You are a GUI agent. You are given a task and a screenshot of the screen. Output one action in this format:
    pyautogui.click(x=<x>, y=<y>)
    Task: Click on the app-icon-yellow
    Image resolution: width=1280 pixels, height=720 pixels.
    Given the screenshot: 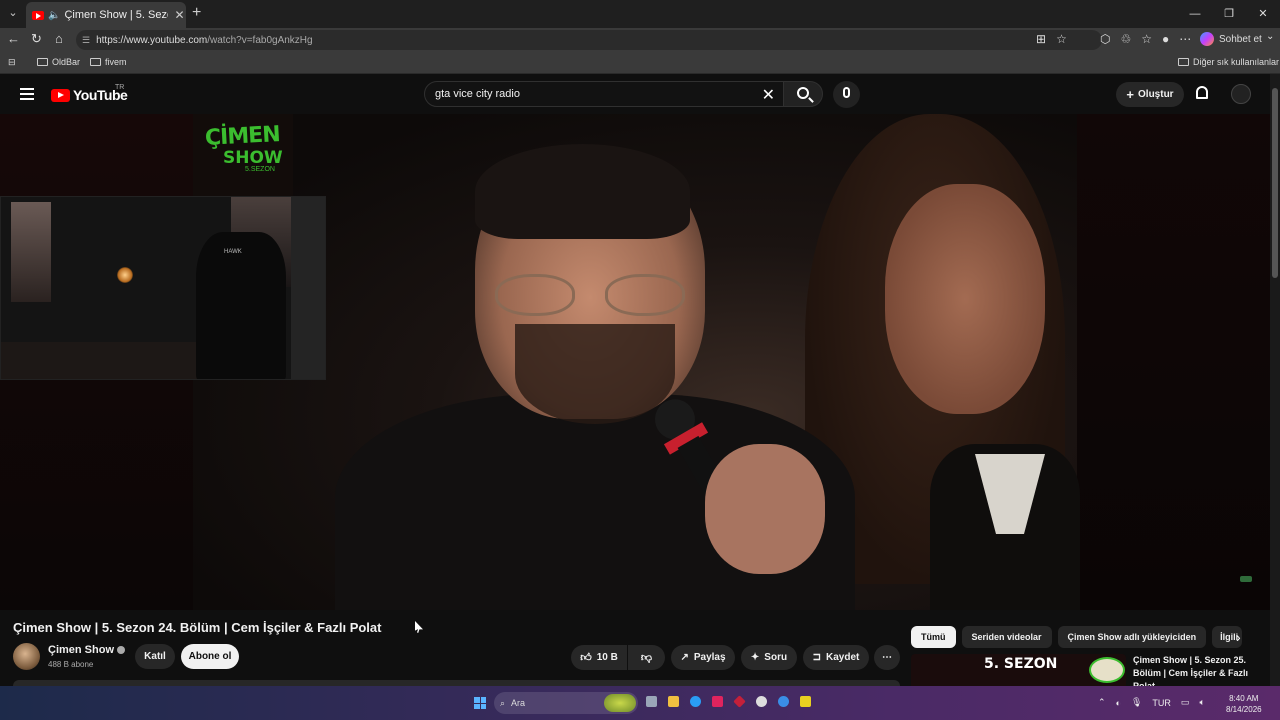 What is the action you would take?
    pyautogui.click(x=805, y=701)
    